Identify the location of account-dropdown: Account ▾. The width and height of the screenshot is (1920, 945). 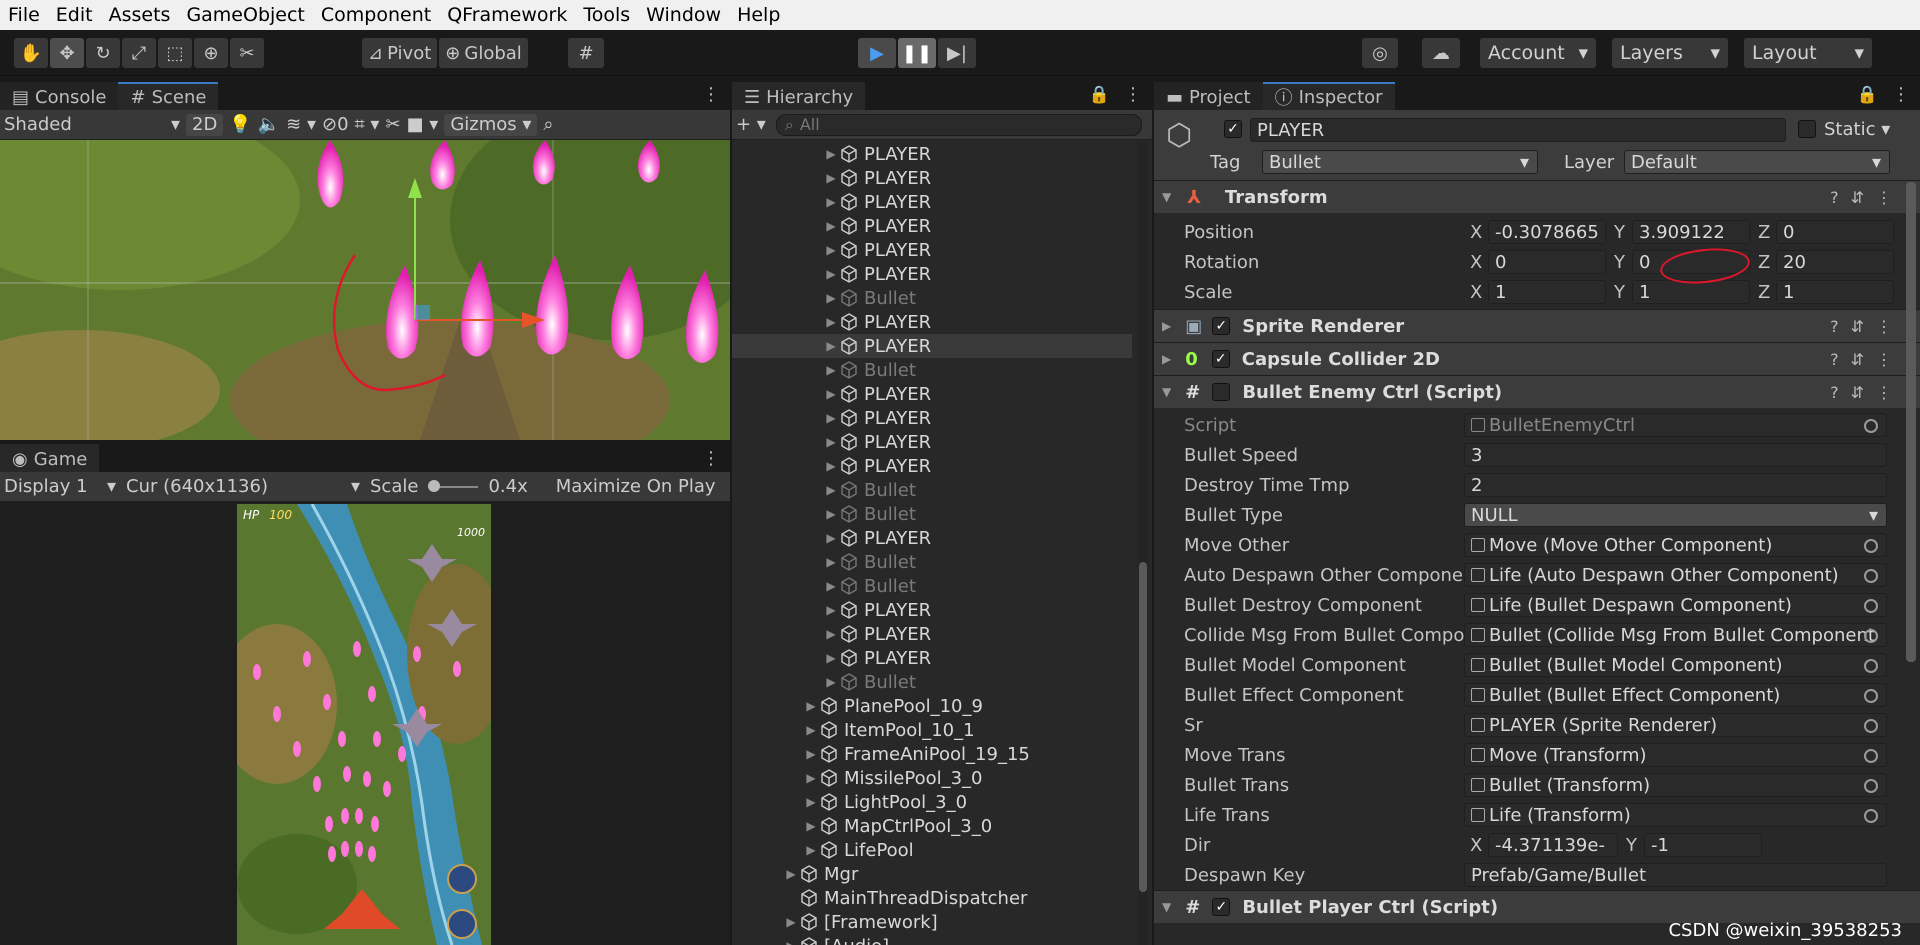
(1538, 53).